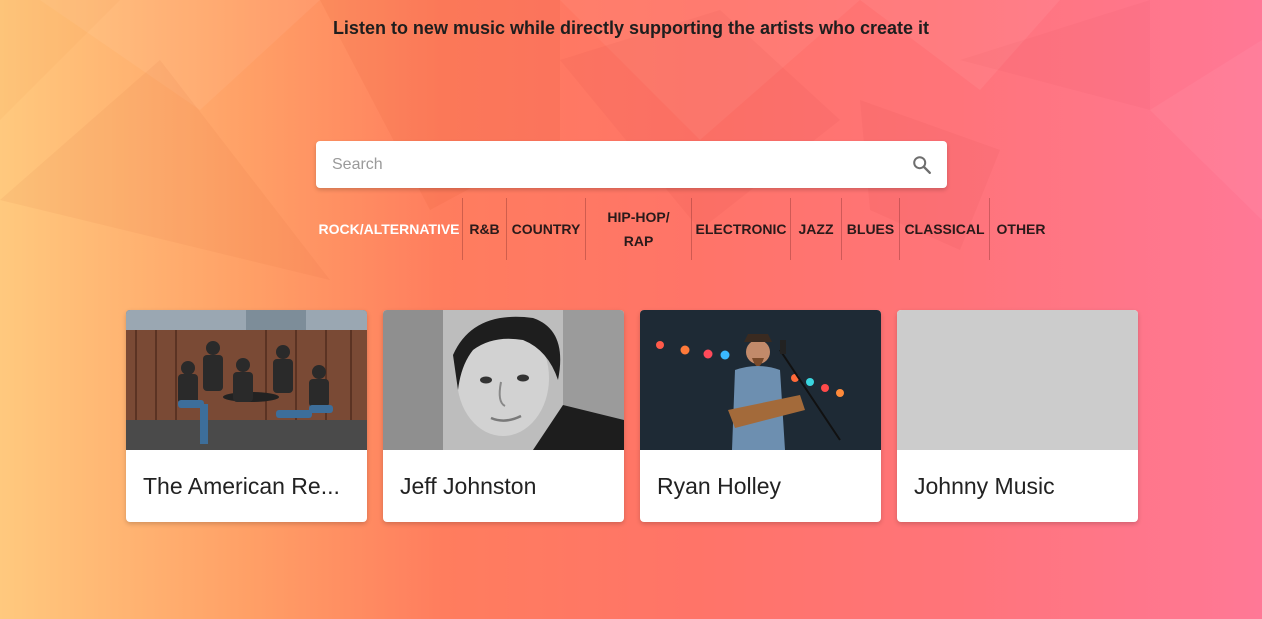  I want to click on tab-classical: CLASSICAL, so click(945, 229).